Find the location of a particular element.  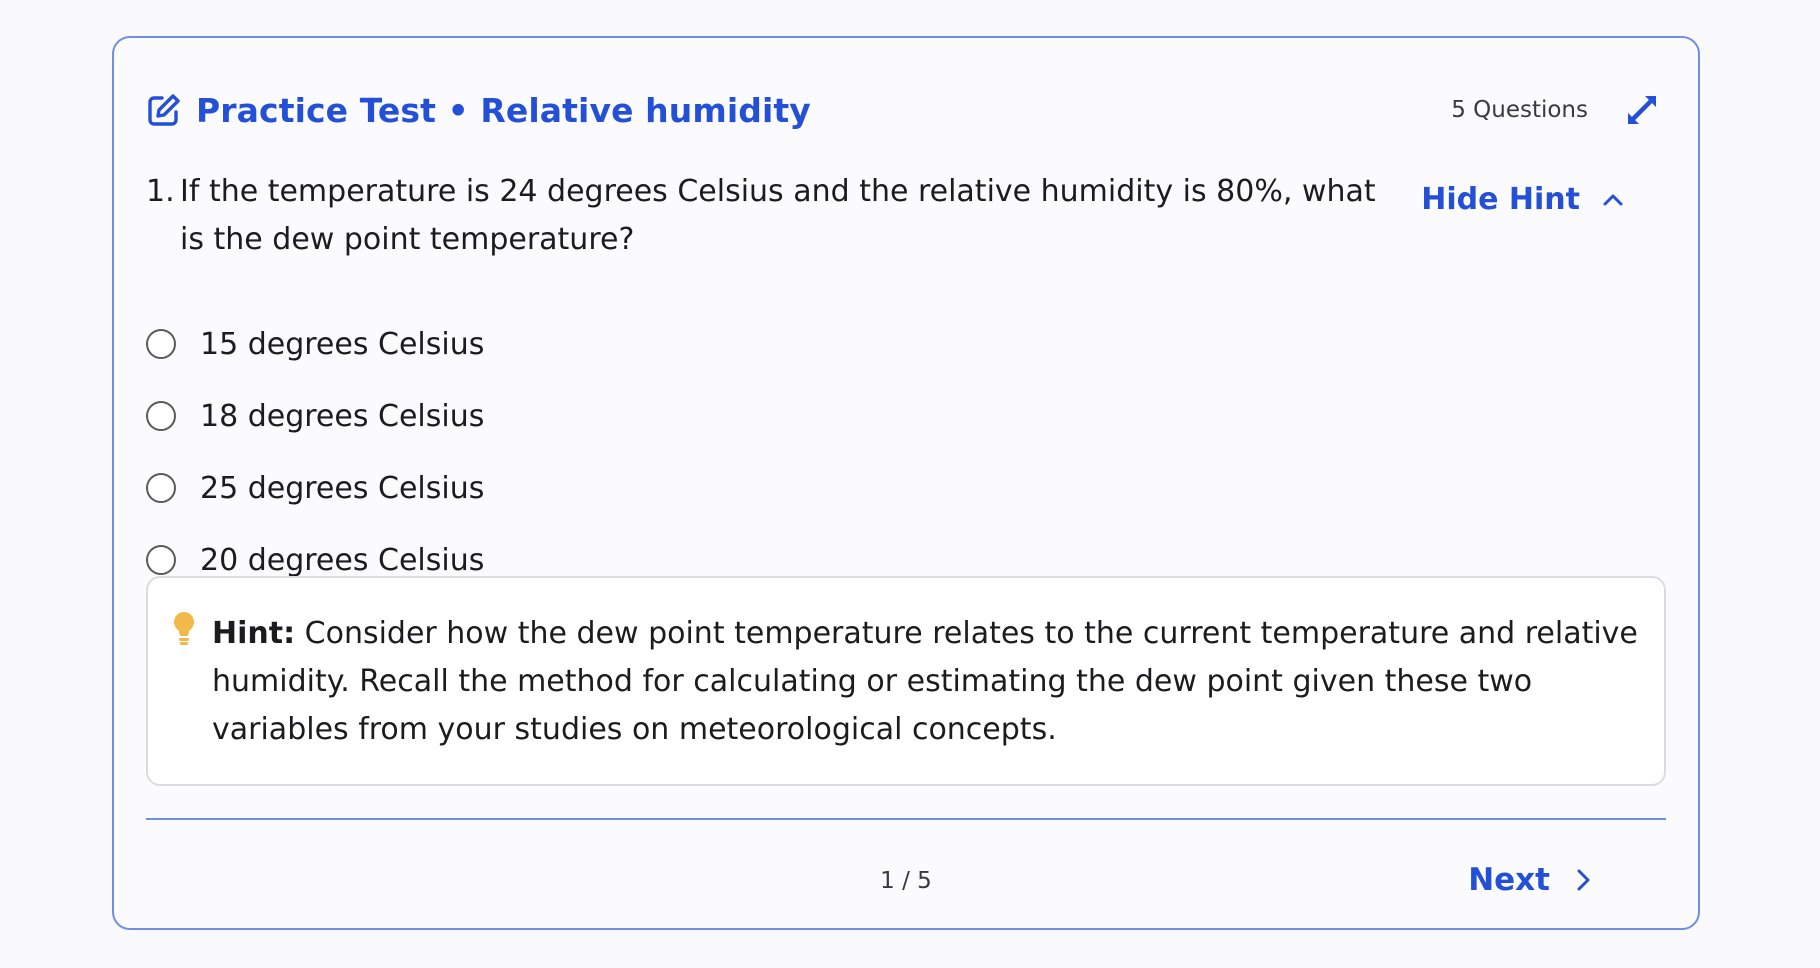

title-group: Practice Test • Relative humidity is located at coordinates (478, 110).